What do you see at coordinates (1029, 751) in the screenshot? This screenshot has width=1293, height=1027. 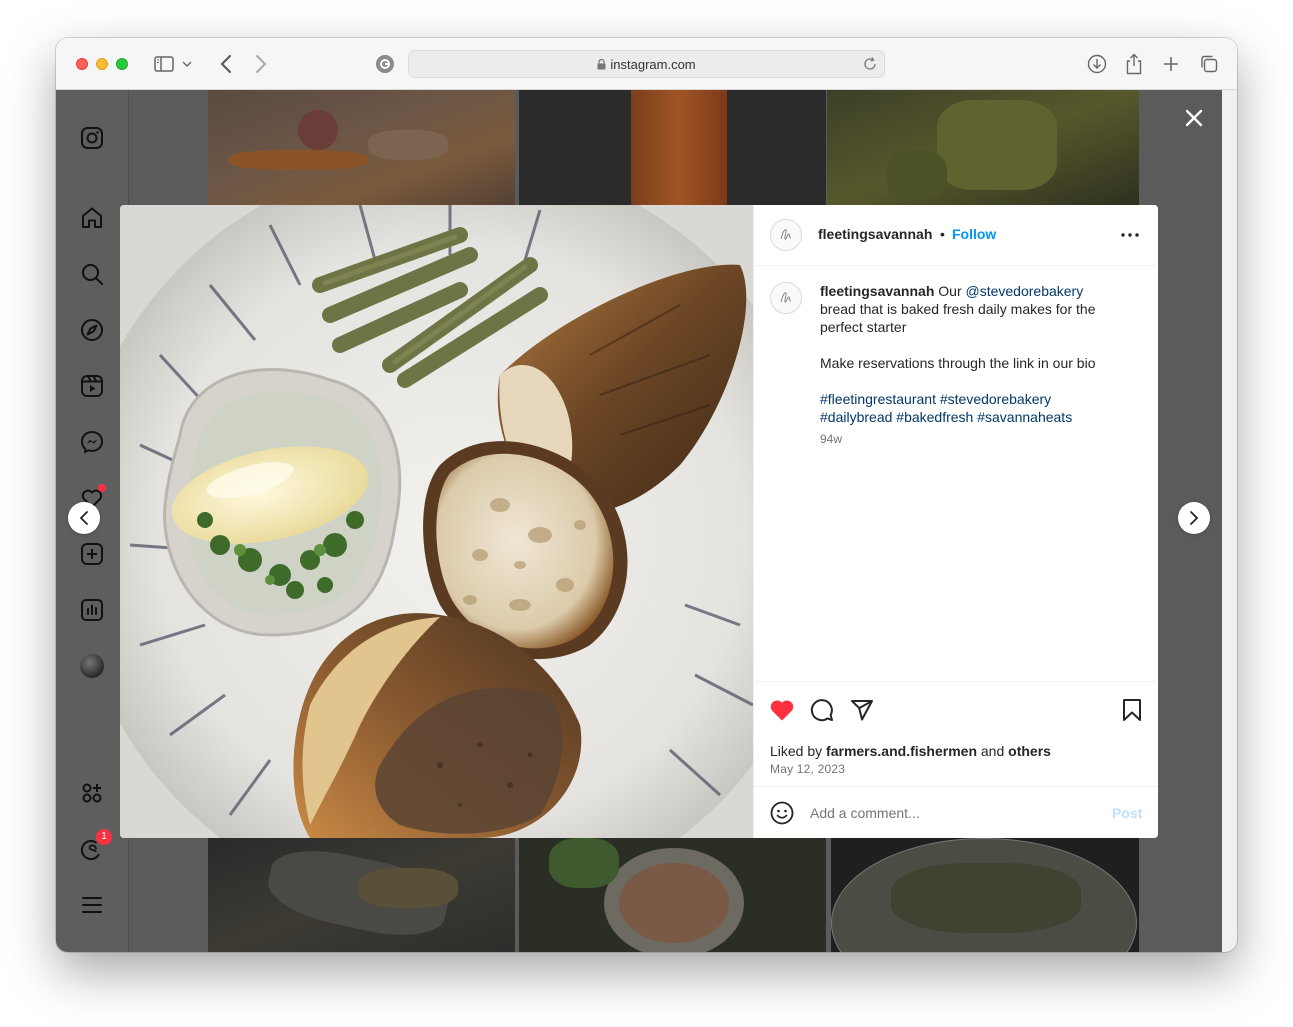 I see `liked-by-others: others` at bounding box center [1029, 751].